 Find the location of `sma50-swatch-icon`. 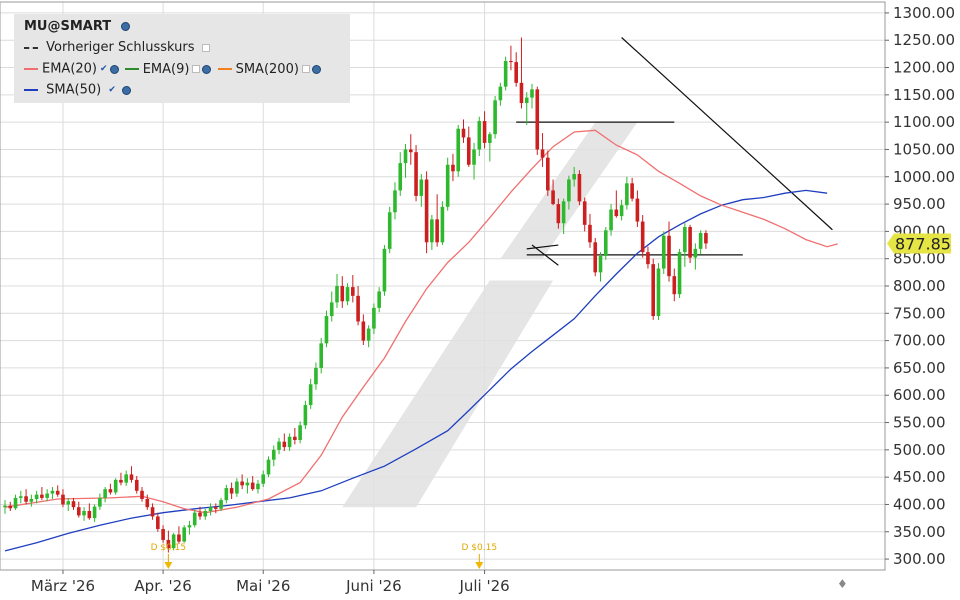

sma50-swatch-icon is located at coordinates (31, 90).